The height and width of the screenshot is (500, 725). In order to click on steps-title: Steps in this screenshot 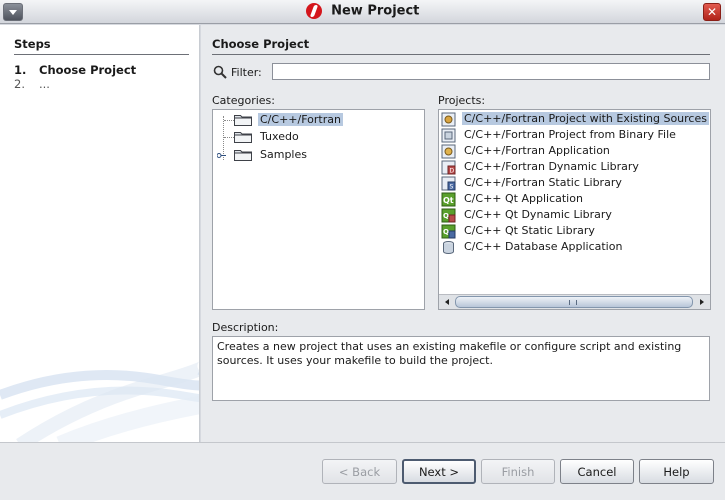, I will do `click(101, 46)`.